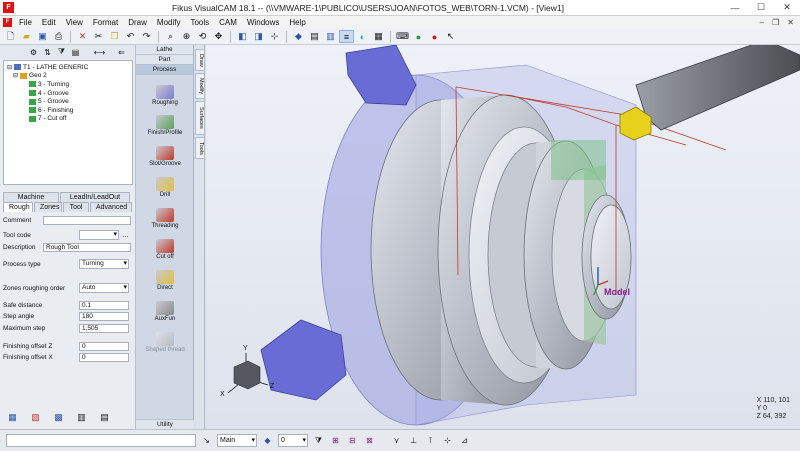 The height and width of the screenshot is (451, 800). Describe the element at coordinates (200, 60) in the screenshot. I see `tab-draw: Draw` at that location.